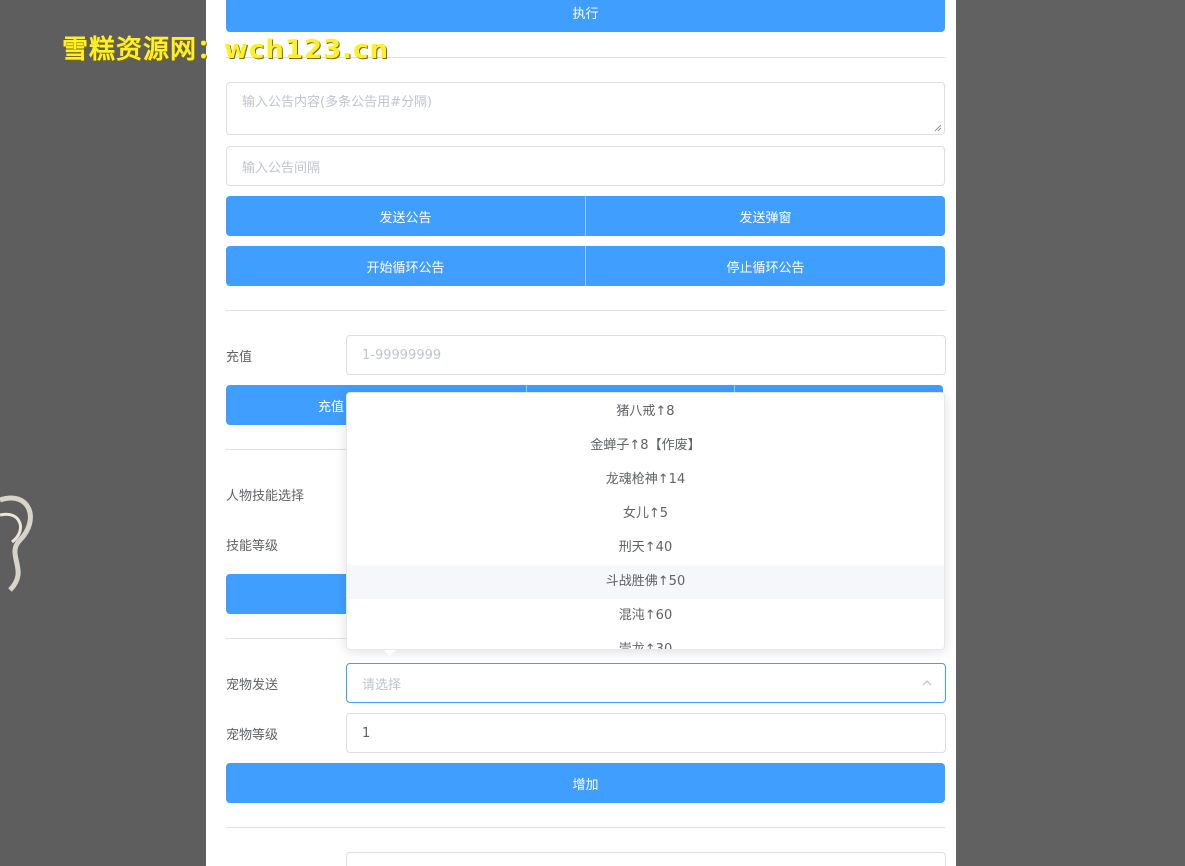  I want to click on dropdown-option: 刑天↑40, so click(645, 548).